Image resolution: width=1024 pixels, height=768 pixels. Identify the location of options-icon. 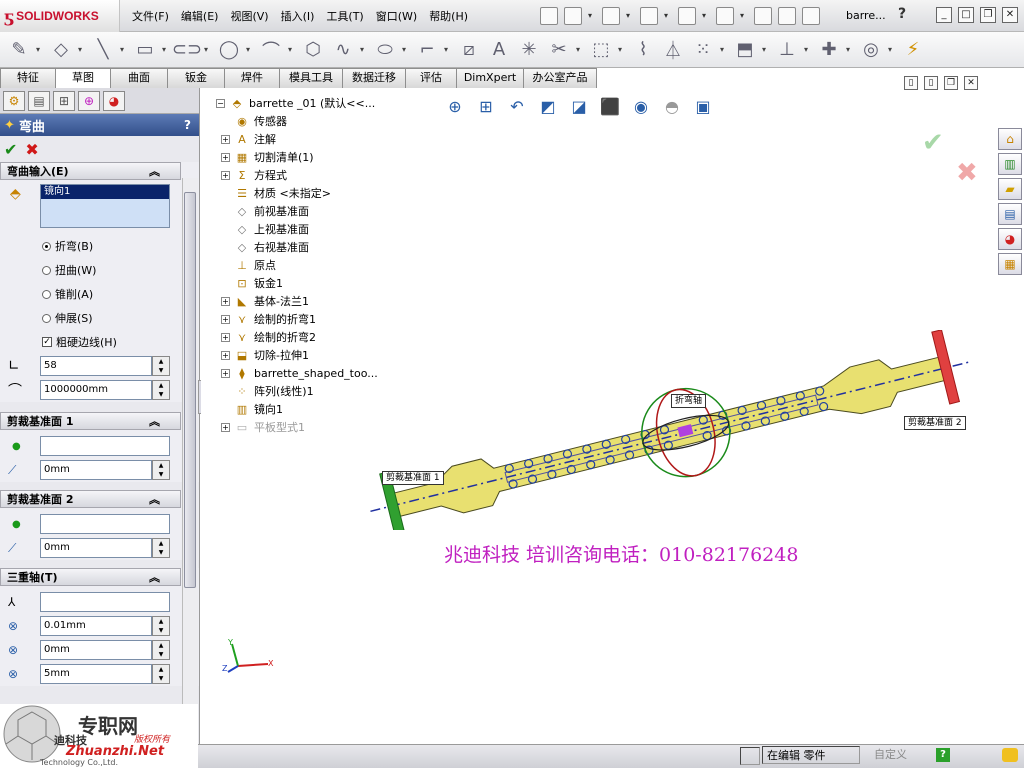
(811, 16).